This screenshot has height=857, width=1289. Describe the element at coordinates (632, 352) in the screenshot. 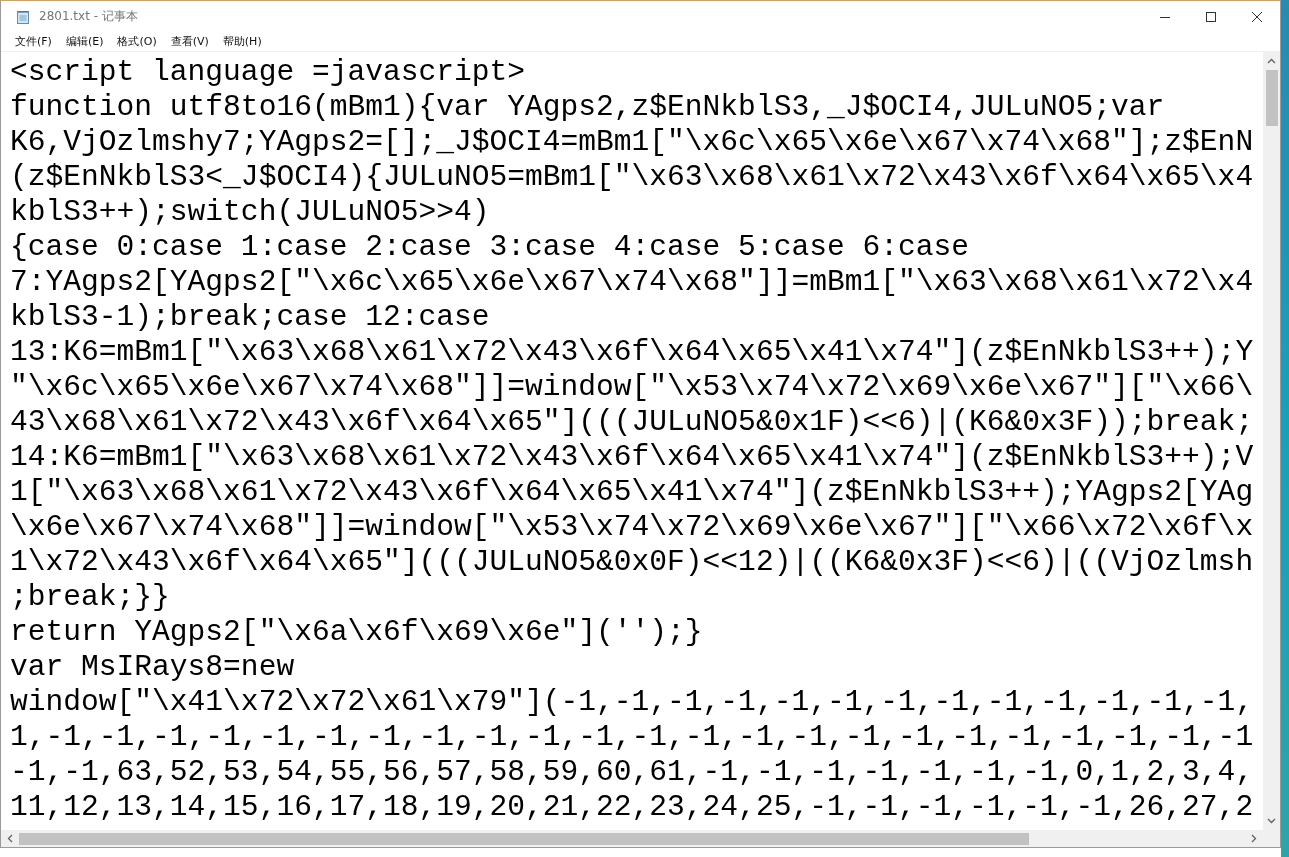

I see `text-line: 13:K6=mBm1["\x63\x68\x61\x72\x43\x6f\x64\x65\x41\x74"](z$EnNkblS3++);Y` at that location.